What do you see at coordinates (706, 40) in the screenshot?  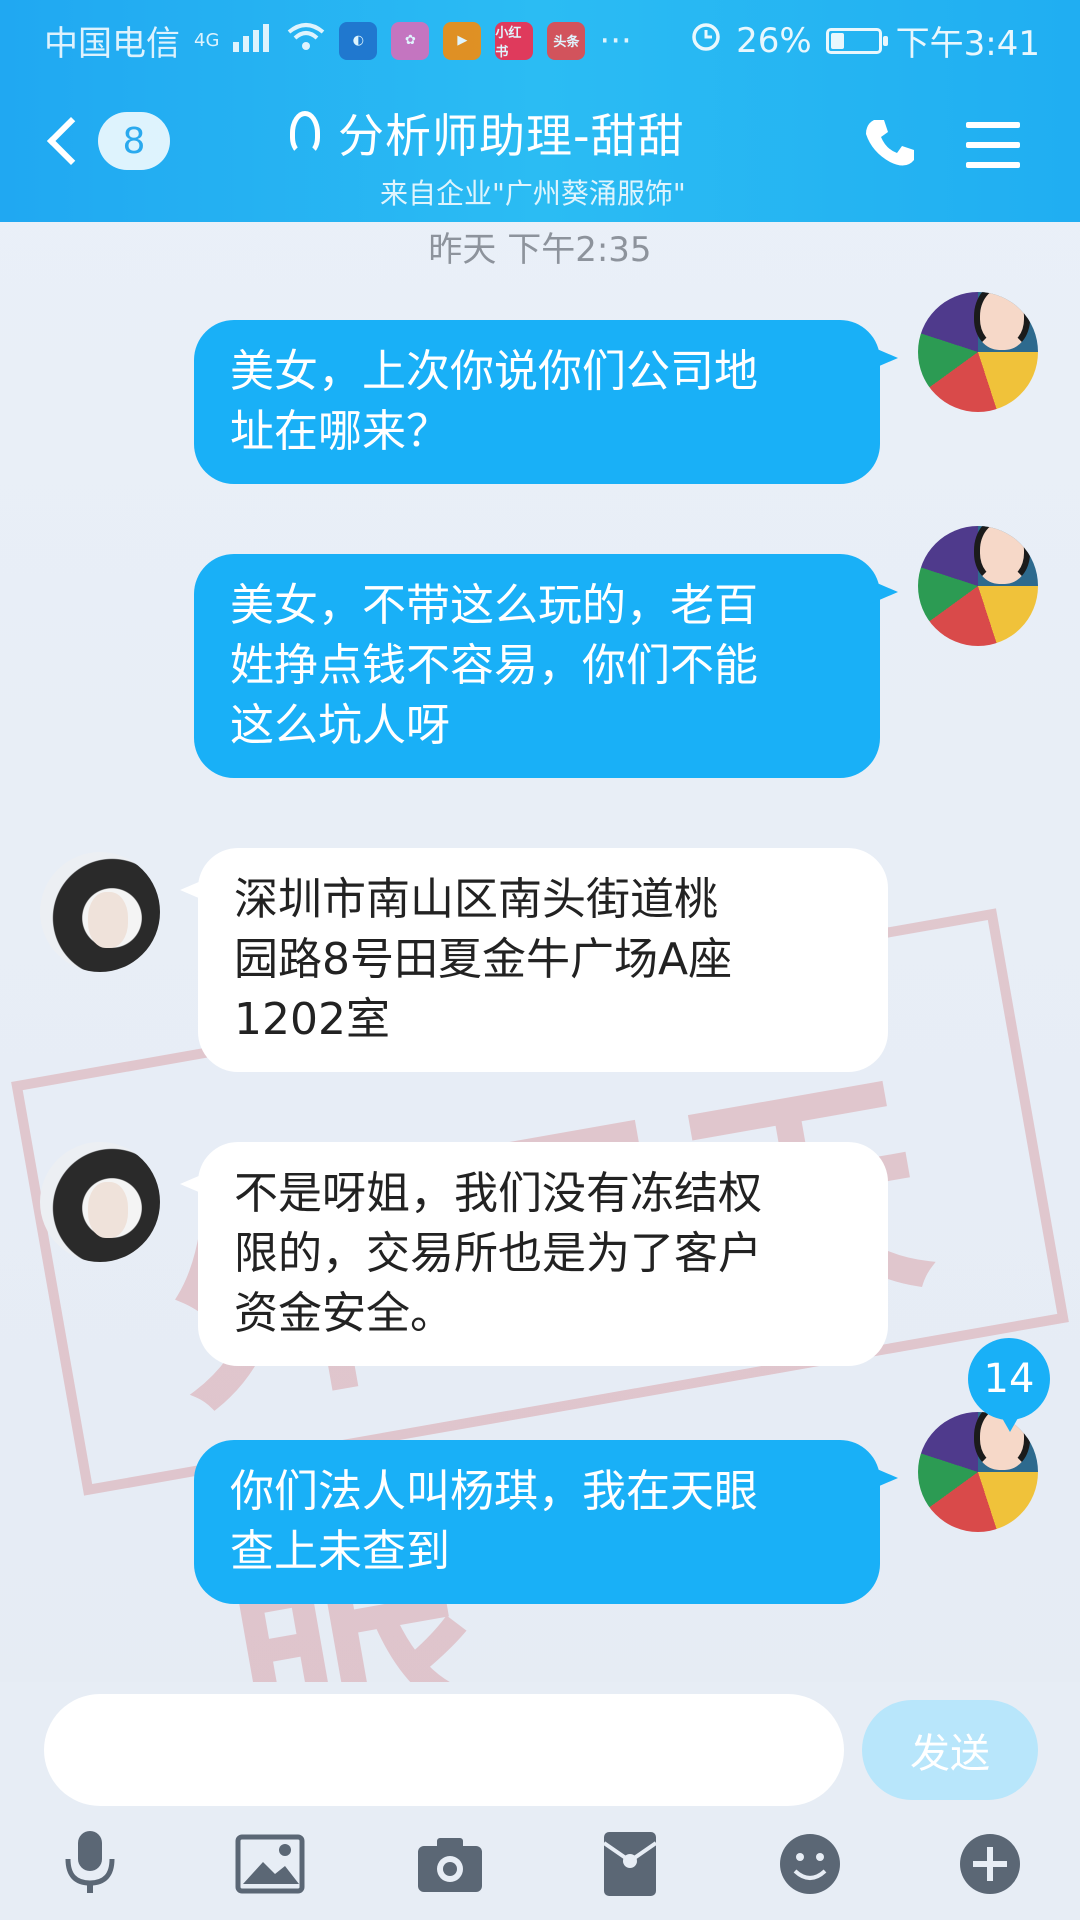 I see `alarm-icon` at bounding box center [706, 40].